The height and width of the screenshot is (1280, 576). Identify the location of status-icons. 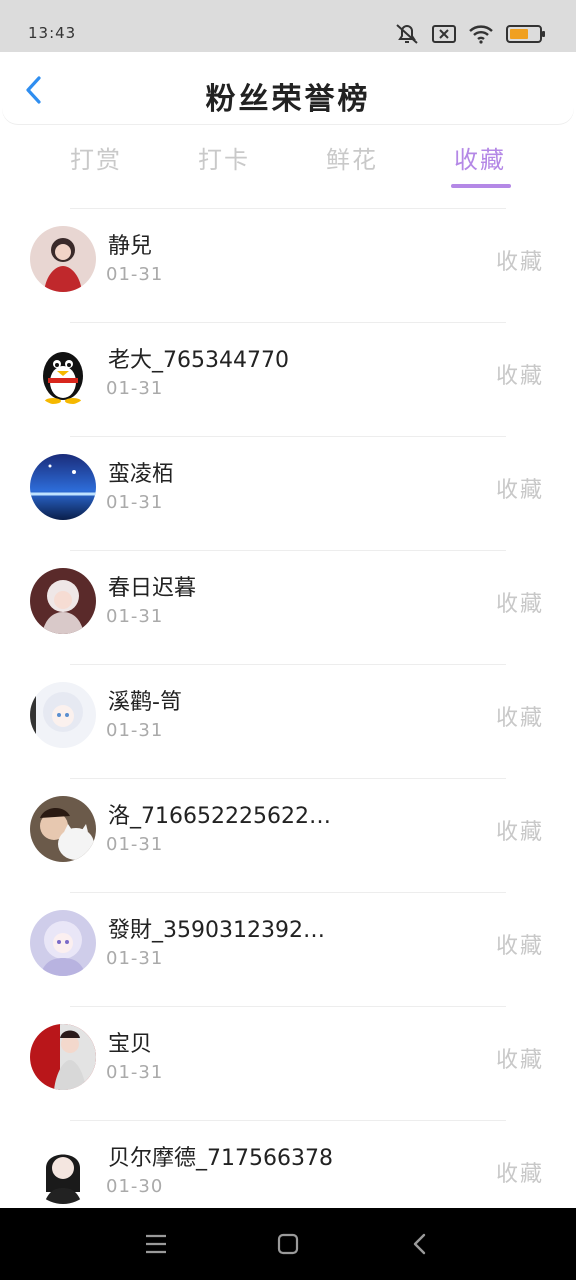
(470, 34).